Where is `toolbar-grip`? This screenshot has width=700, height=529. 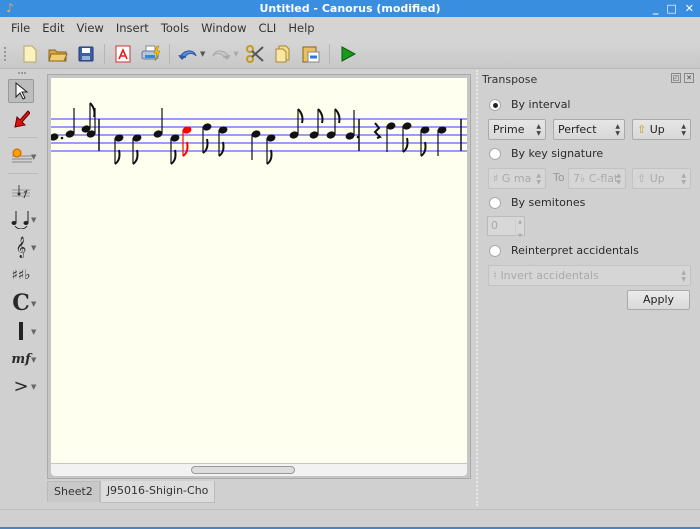
toolbar-grip is located at coordinates (7, 53).